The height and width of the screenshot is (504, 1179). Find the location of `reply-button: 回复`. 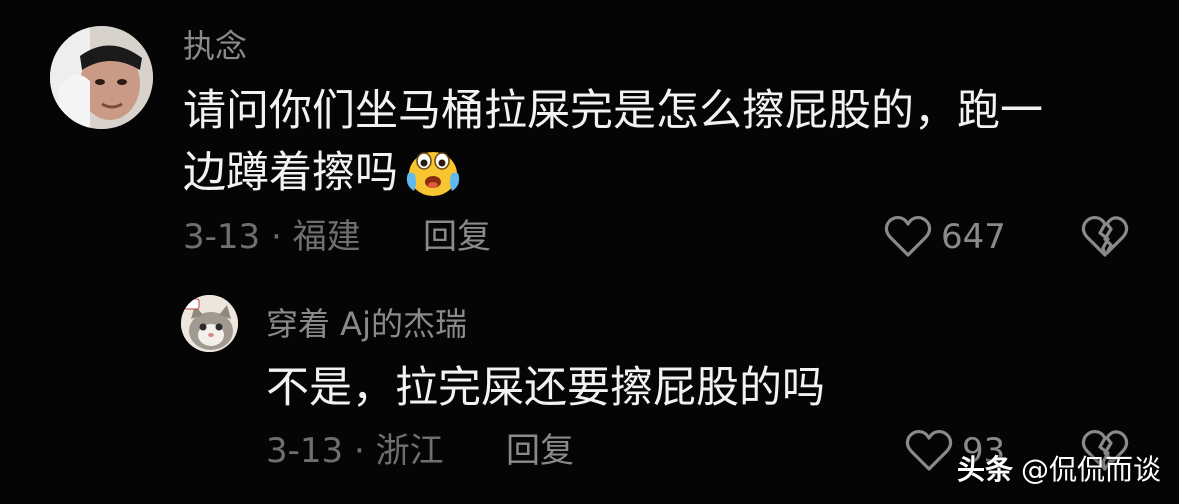

reply-button: 回复 is located at coordinates (457, 237).